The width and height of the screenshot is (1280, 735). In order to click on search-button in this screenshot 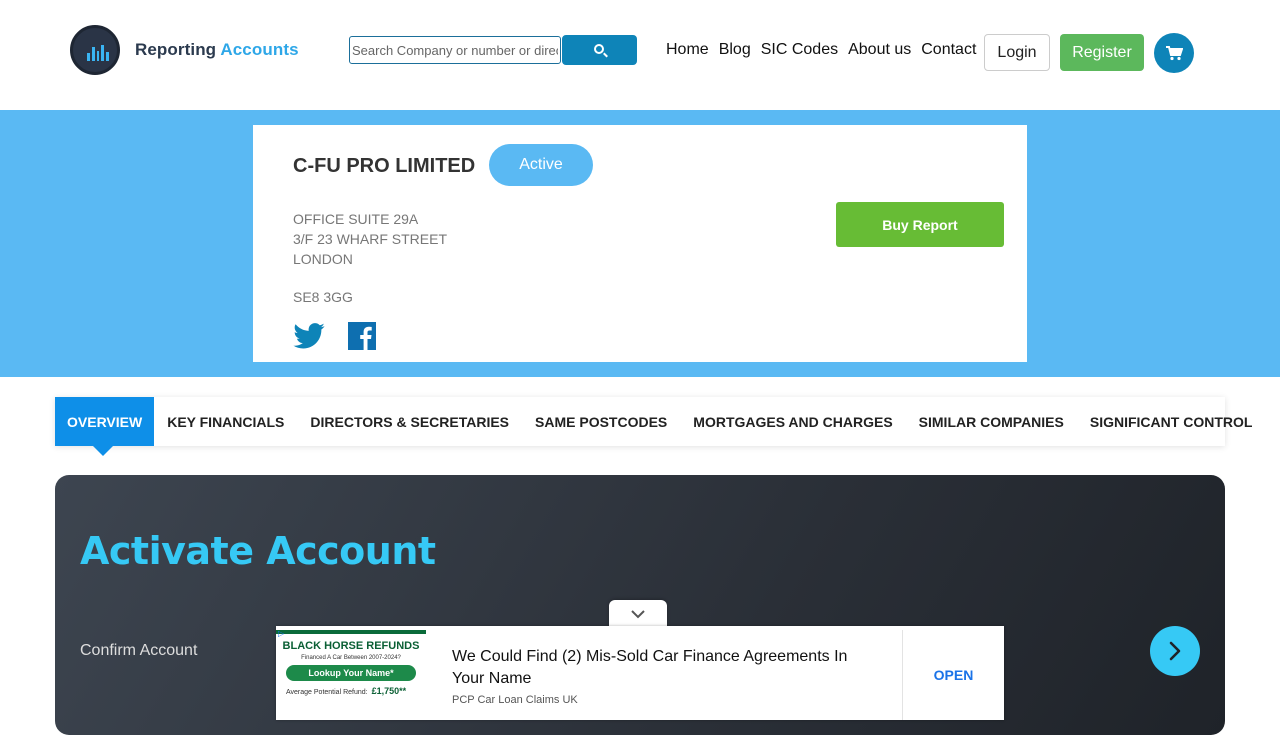, I will do `click(599, 50)`.